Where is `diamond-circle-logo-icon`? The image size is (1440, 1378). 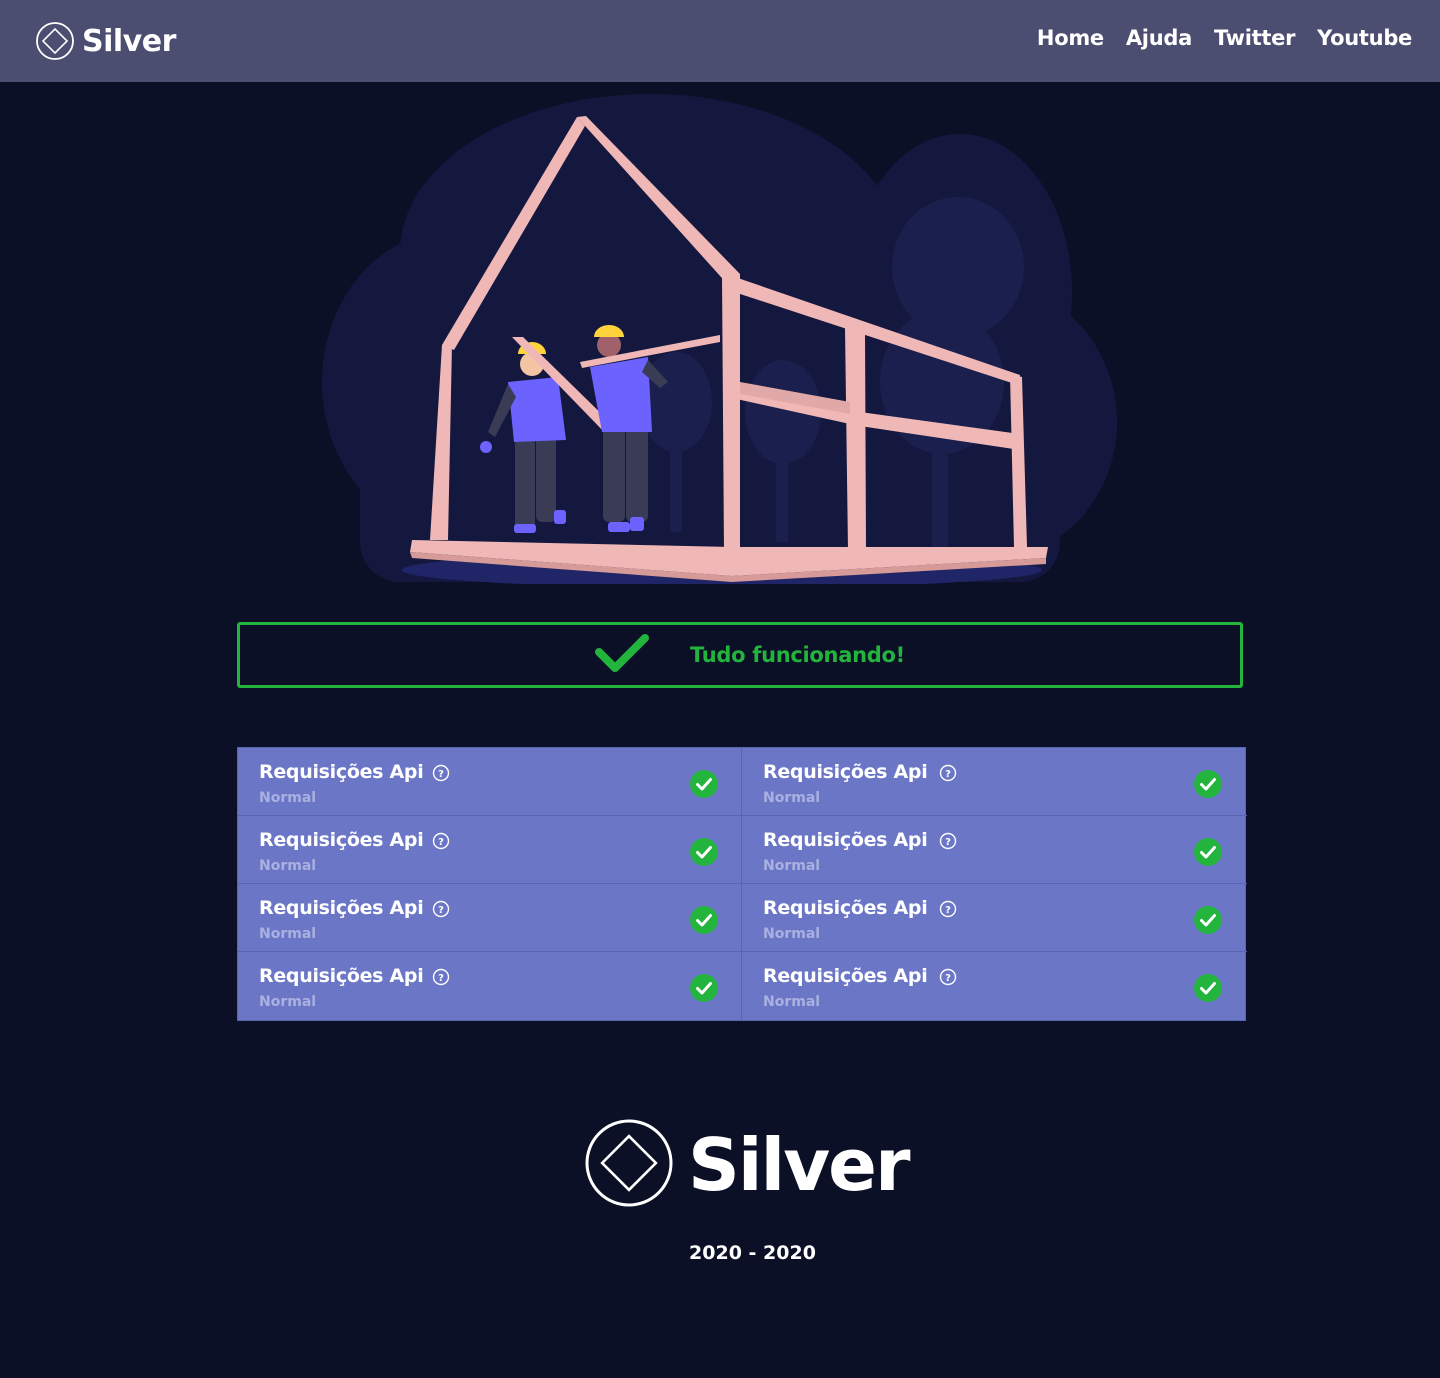
diamond-circle-logo-icon is located at coordinates (55, 41).